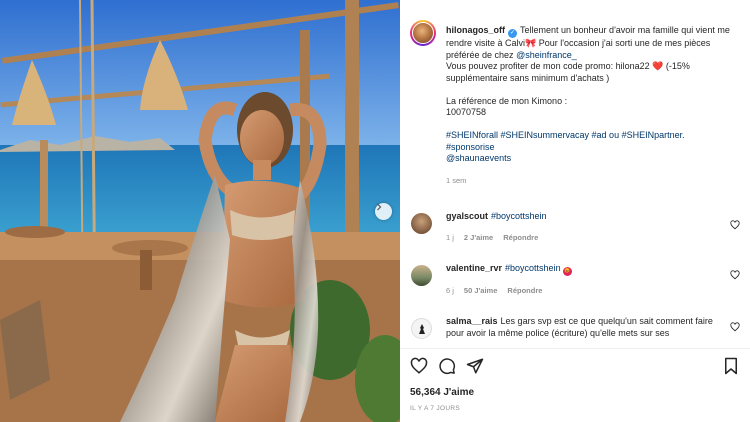 The height and width of the screenshot is (422, 750). Describe the element at coordinates (593, 148) in the screenshot. I see `caption-hashtag-sponsorise: #sponsorise` at that location.